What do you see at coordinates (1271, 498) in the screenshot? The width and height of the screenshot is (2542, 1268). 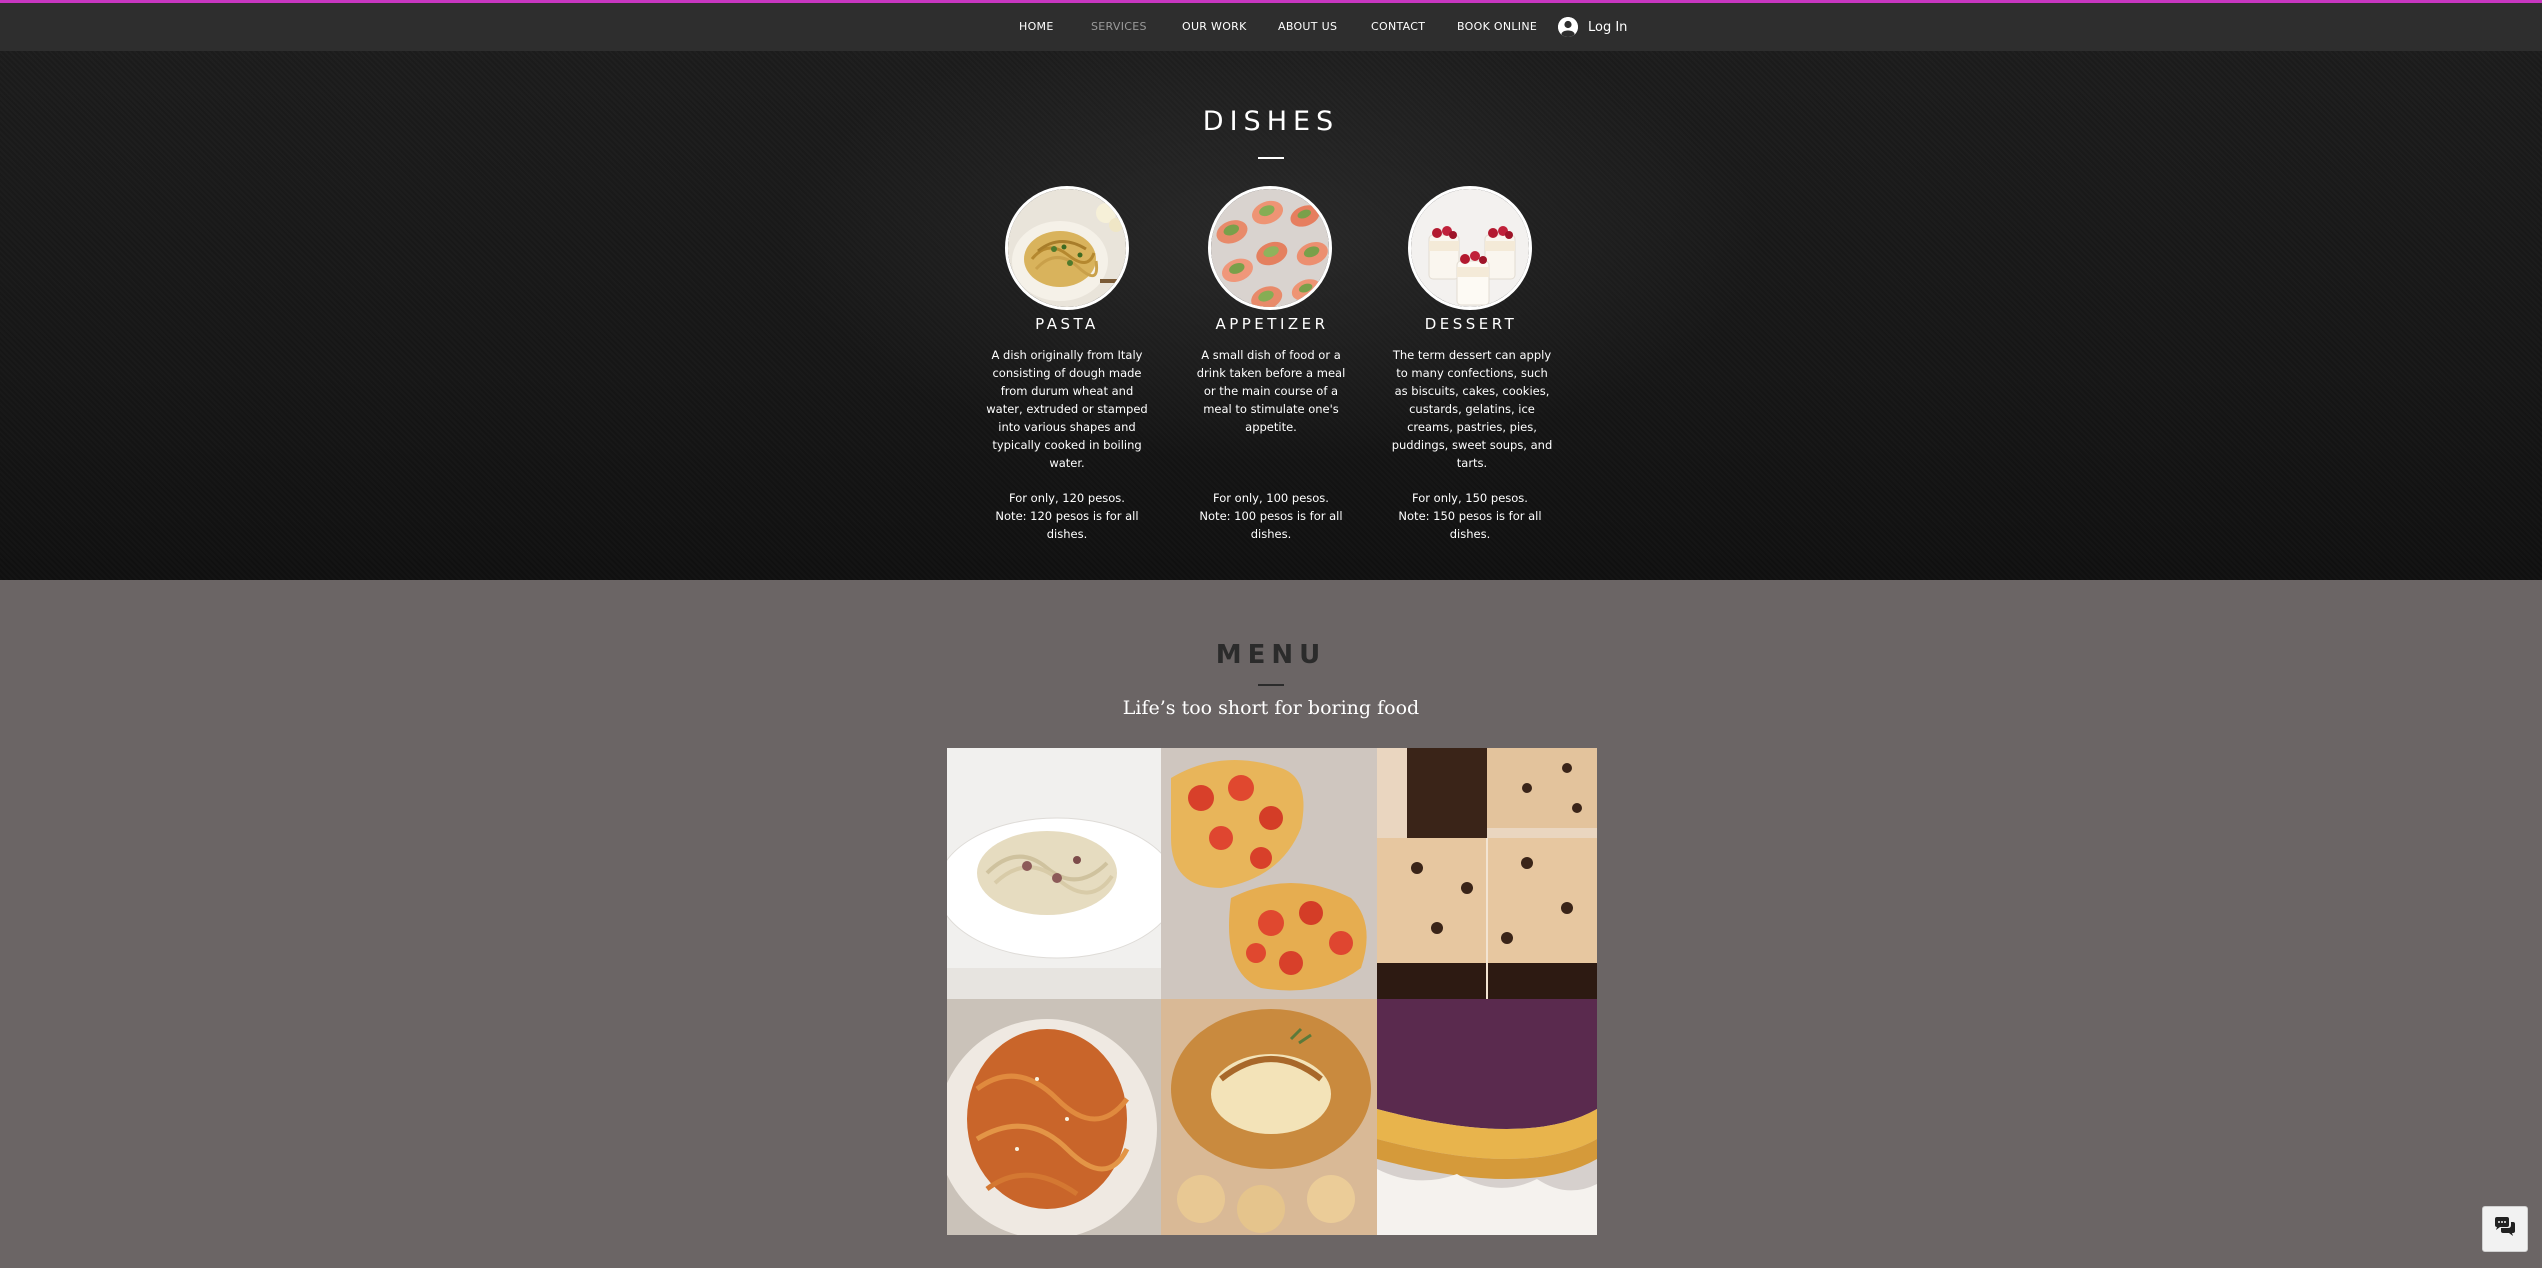 I see `appetizer-price: For only, 100 pesos.` at bounding box center [1271, 498].